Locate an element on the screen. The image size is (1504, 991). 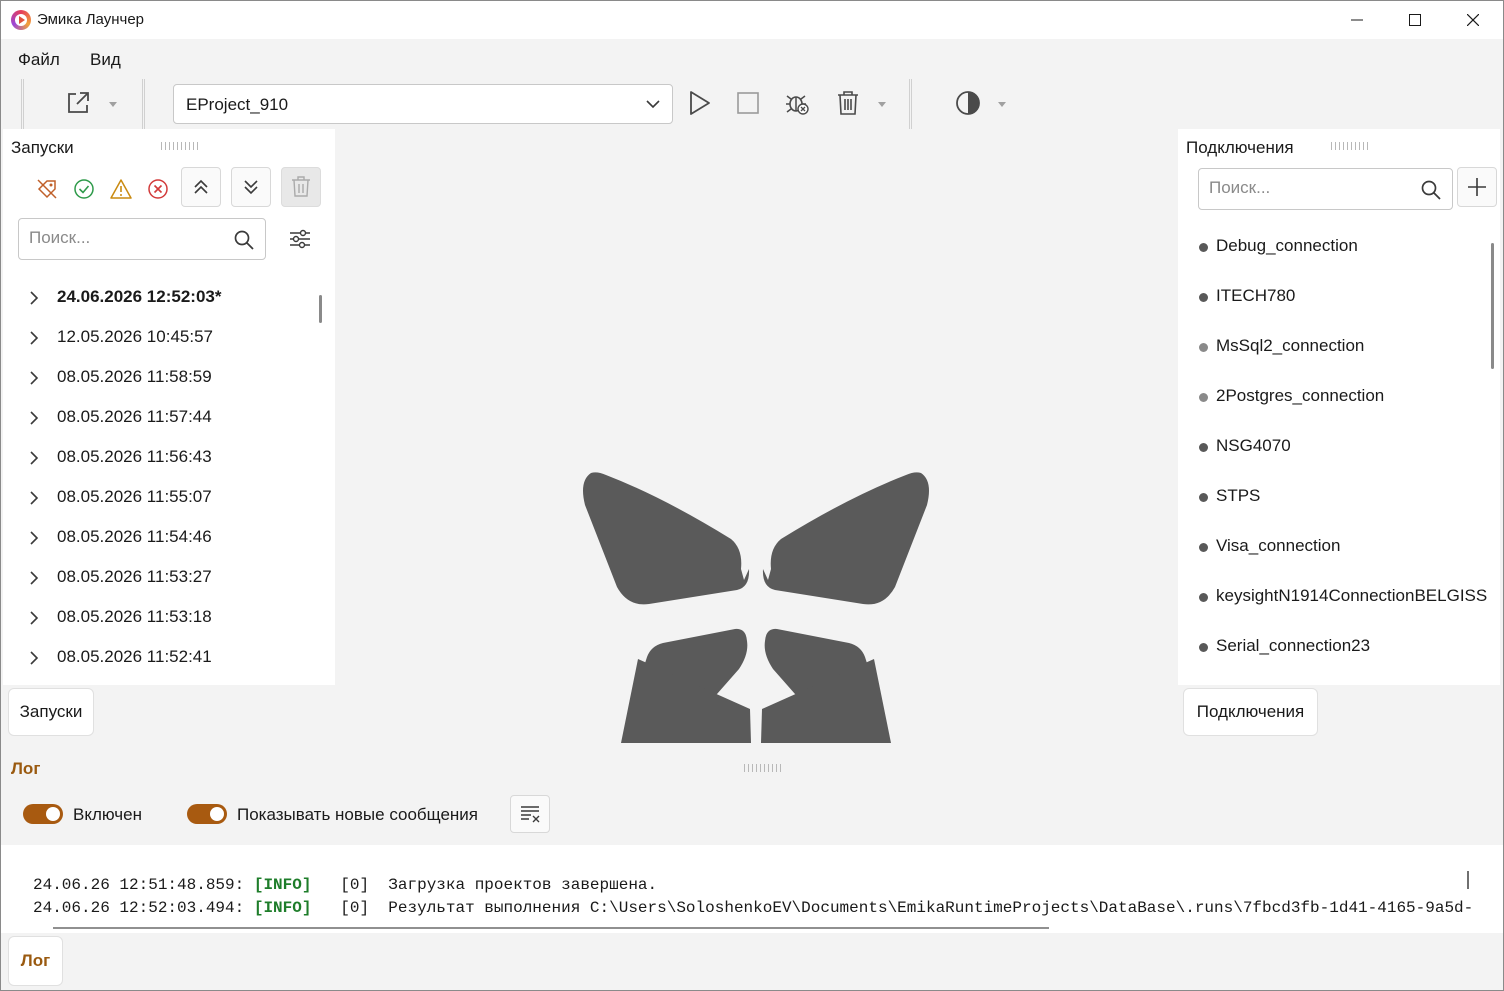
run-list-item: 08.05.2026 11:58:59 is located at coordinates (169, 377).